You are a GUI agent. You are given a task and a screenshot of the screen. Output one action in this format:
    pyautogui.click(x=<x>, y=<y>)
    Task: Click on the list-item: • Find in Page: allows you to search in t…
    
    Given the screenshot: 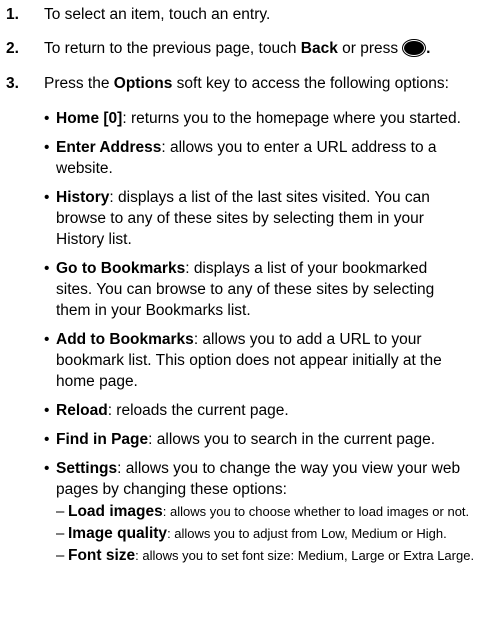 What is the action you would take?
    pyautogui.click(x=253, y=439)
    